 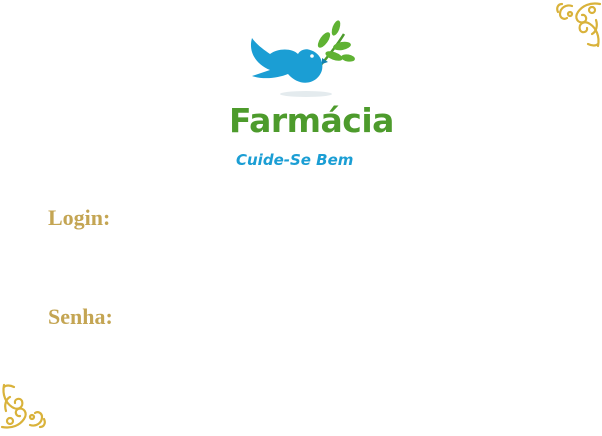 I want to click on dove-with-olive-branch-icon, so click(x=302, y=58).